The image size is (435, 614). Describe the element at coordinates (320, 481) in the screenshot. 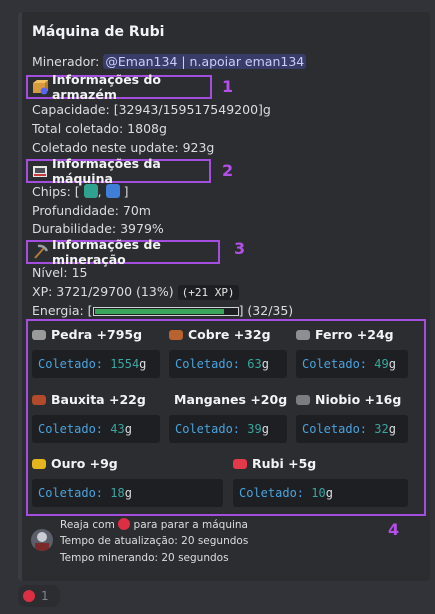

I see `ore-card: Rubi +5g Coletado: 10g` at that location.